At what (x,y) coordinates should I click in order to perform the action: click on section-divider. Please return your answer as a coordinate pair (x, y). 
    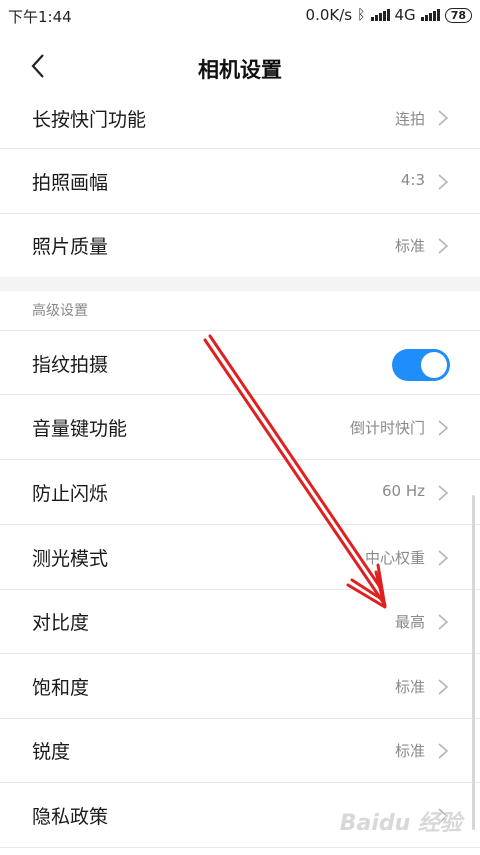
    Looking at the image, I should click on (240, 284).